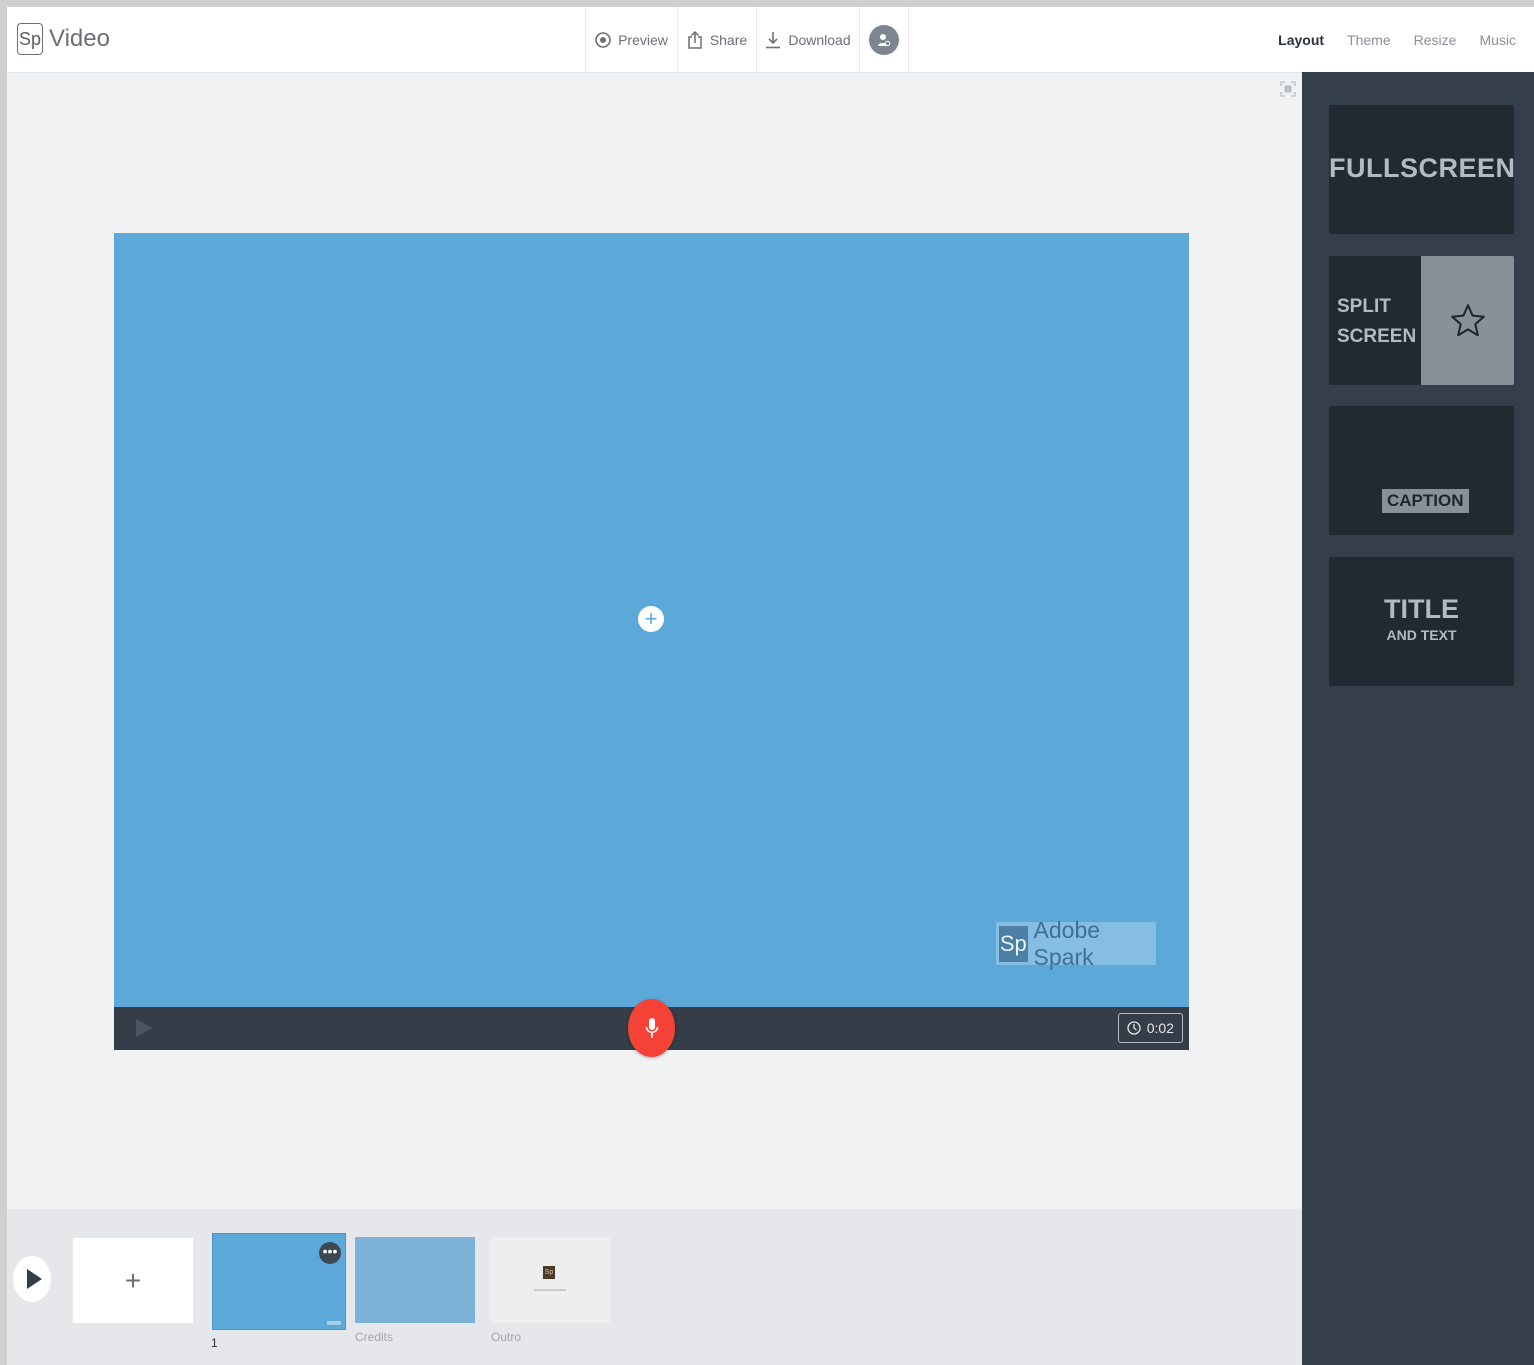 Image resolution: width=1534 pixels, height=1365 pixels. What do you see at coordinates (643, 39) in the screenshot?
I see `preview-label: Preview` at bounding box center [643, 39].